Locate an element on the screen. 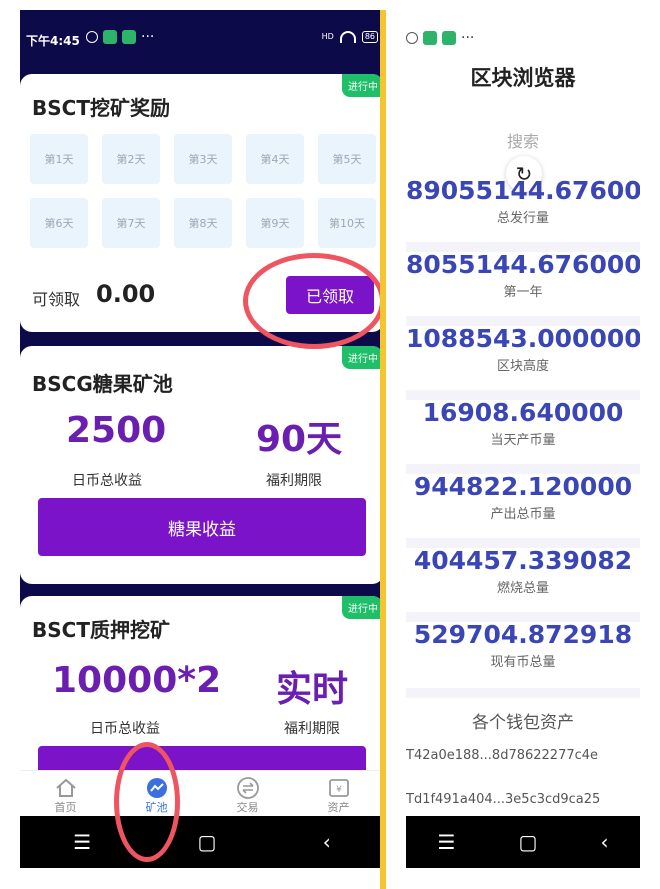 The width and height of the screenshot is (660, 889). wallet-address-item: Td1f491a404...3e5c3cd9ca25 is located at coordinates (523, 799).